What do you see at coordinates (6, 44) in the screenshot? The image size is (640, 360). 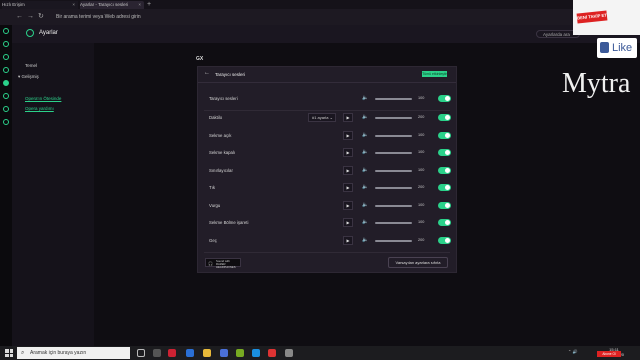 I see `twitch-icon` at bounding box center [6, 44].